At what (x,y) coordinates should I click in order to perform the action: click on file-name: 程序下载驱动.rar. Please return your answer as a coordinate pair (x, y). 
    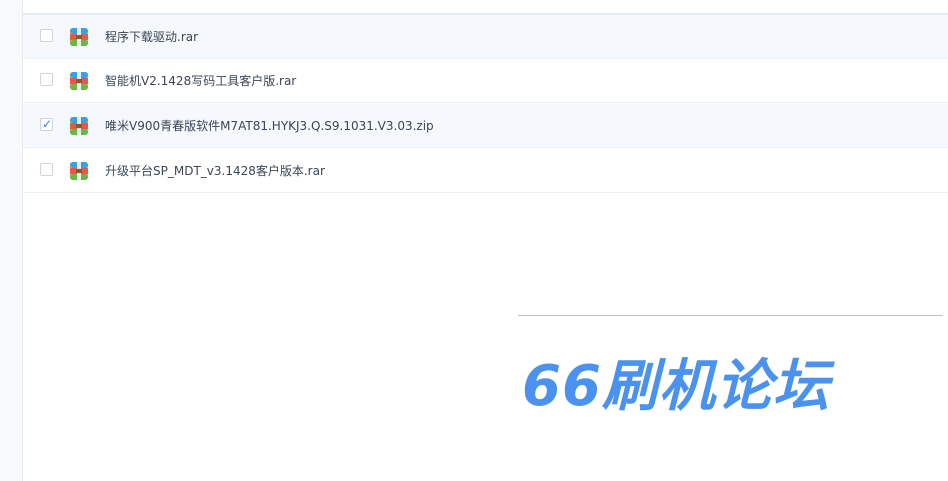
    Looking at the image, I should click on (151, 37).